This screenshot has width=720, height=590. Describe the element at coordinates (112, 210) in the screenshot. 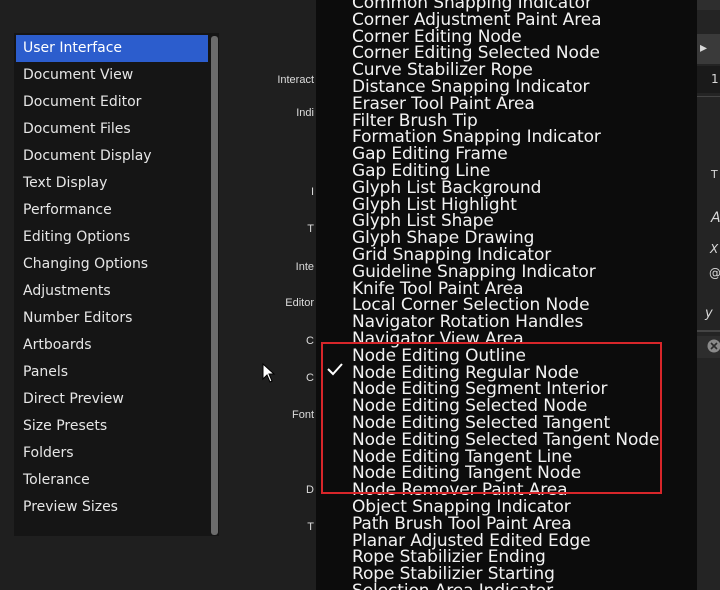

I see `sidebar-item-performance: Performance` at that location.